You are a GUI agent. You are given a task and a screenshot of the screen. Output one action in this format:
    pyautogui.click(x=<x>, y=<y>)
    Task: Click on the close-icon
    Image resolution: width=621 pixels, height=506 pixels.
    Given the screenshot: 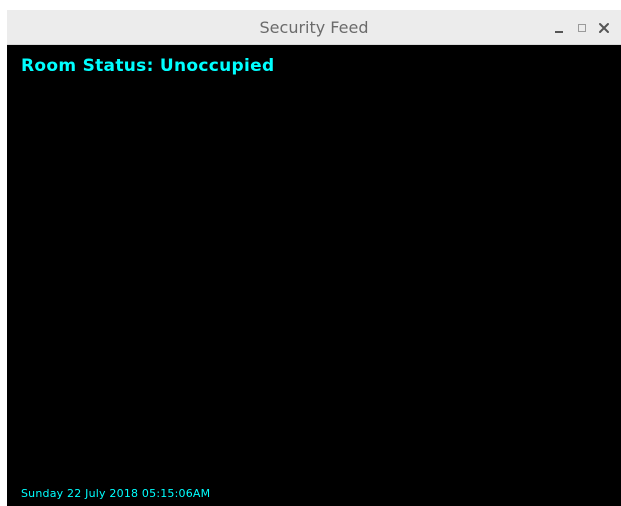 What is the action you would take?
    pyautogui.click(x=604, y=27)
    